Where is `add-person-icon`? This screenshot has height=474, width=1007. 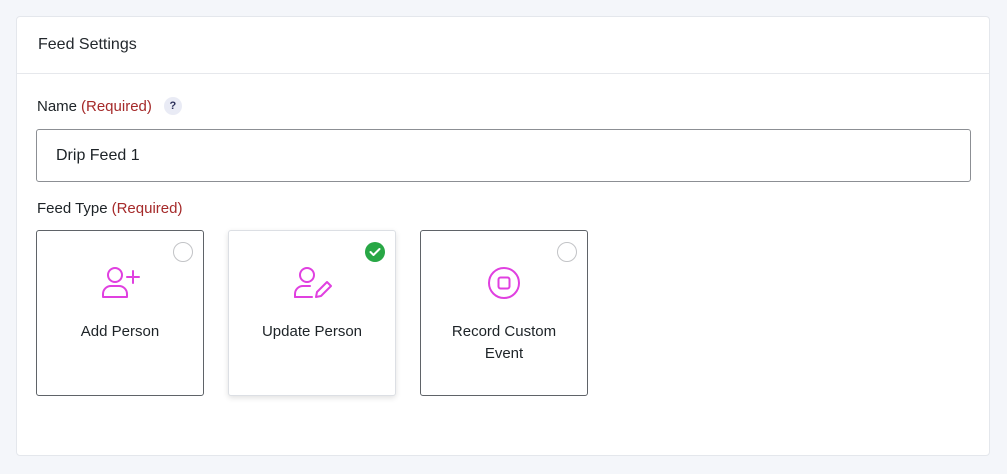 add-person-icon is located at coordinates (120, 283).